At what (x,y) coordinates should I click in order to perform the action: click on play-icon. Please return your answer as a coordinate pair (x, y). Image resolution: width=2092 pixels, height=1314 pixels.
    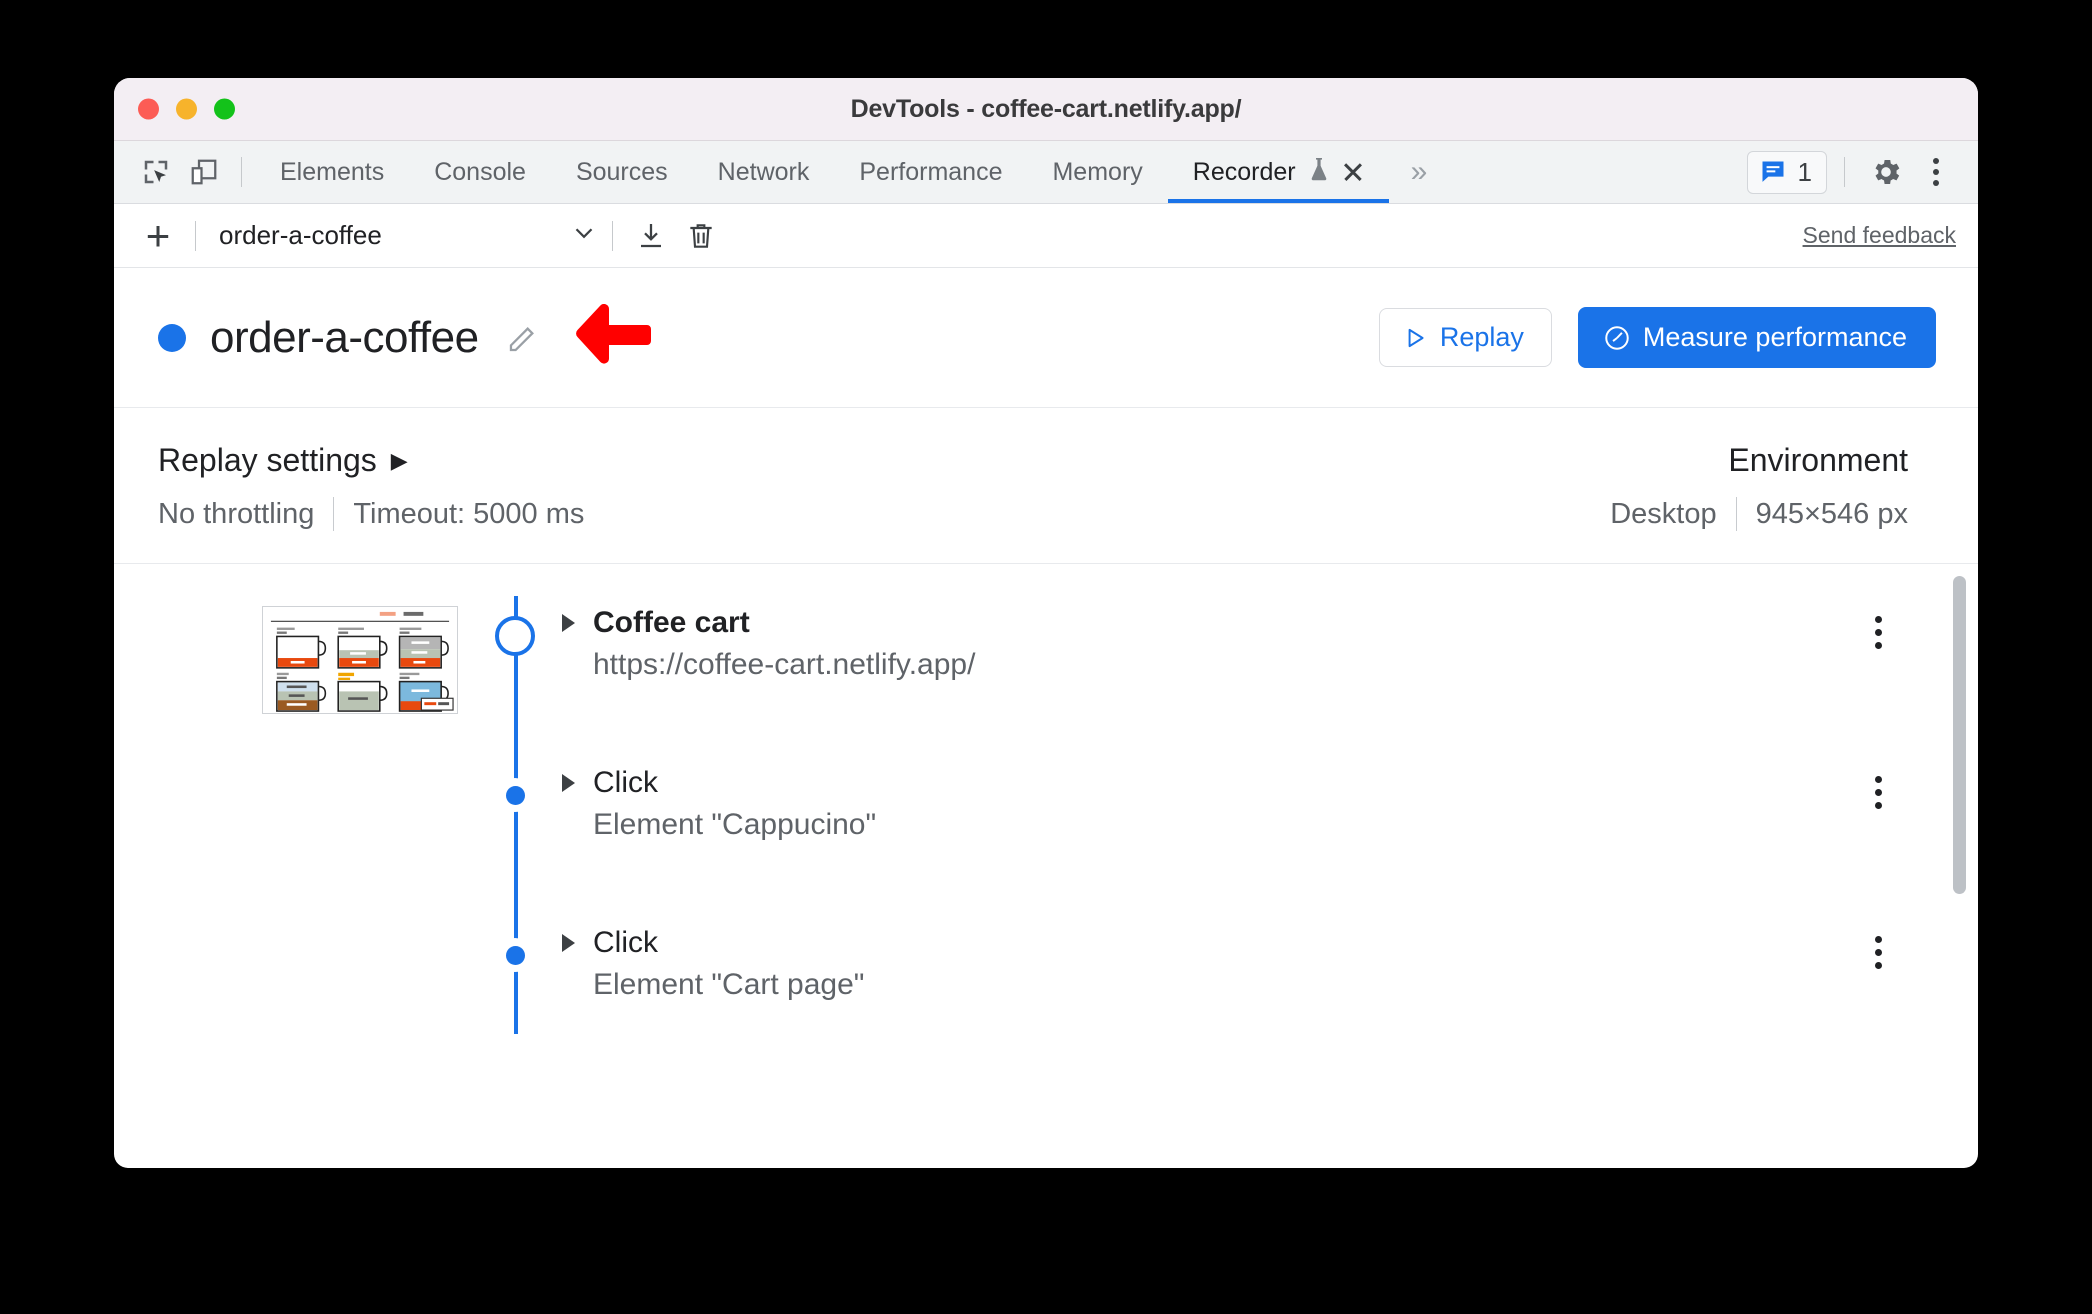
    Looking at the image, I should click on (1416, 337).